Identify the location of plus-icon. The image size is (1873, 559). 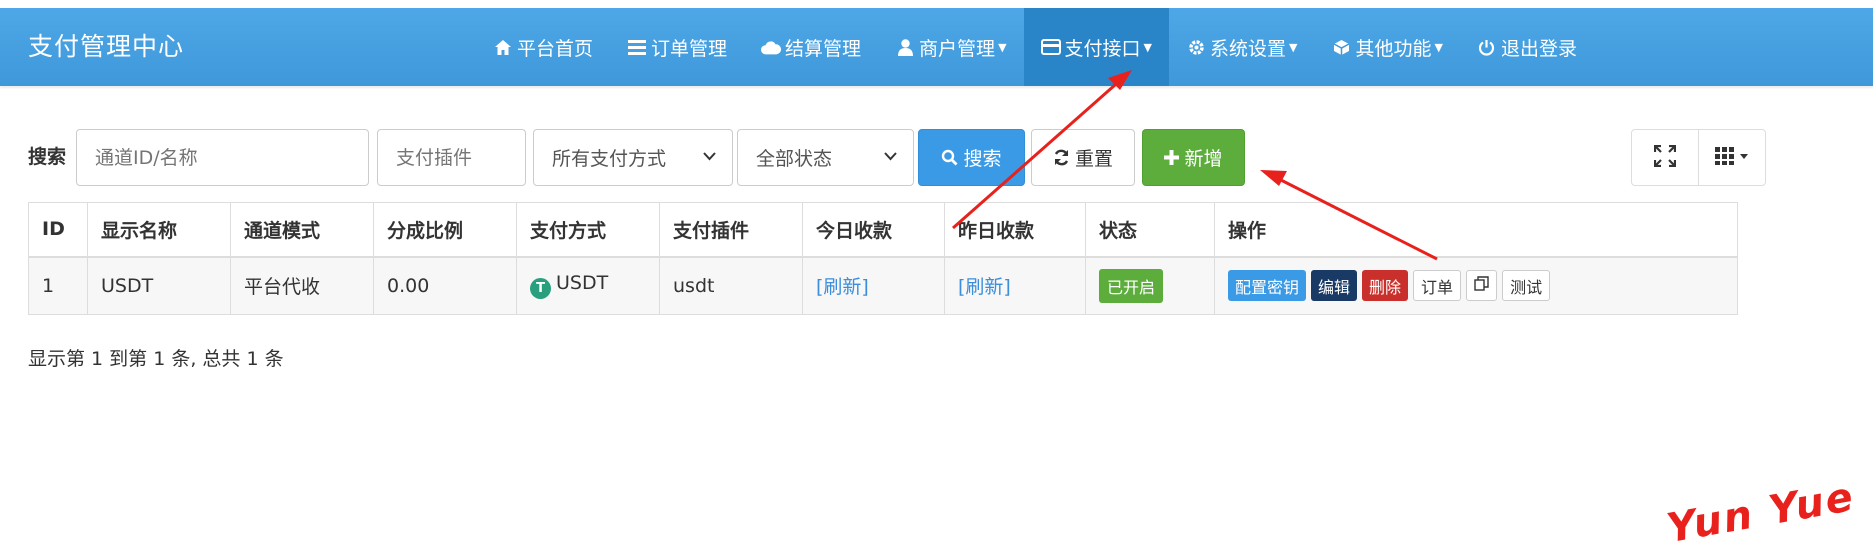
(1172, 157).